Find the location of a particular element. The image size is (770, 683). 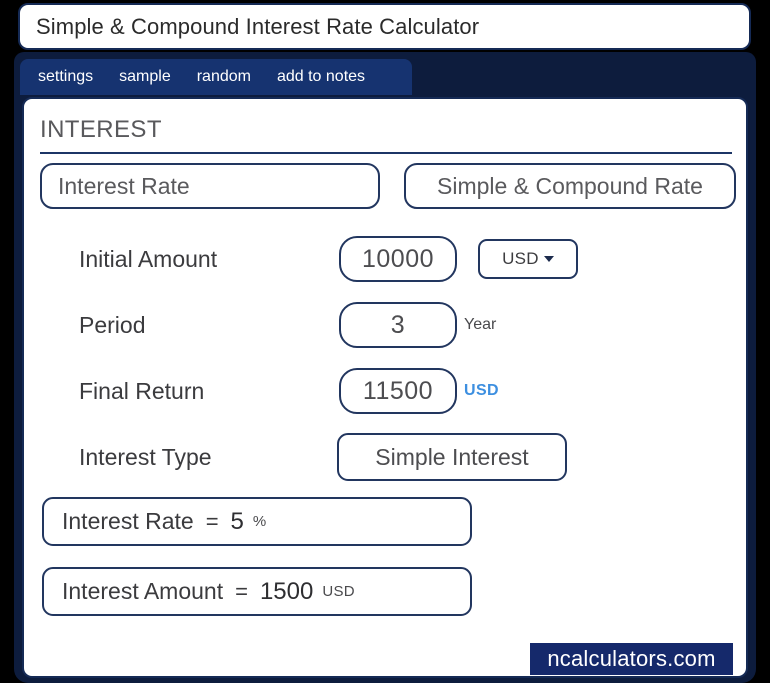

initial-amount-input: 10000 is located at coordinates (398, 259).